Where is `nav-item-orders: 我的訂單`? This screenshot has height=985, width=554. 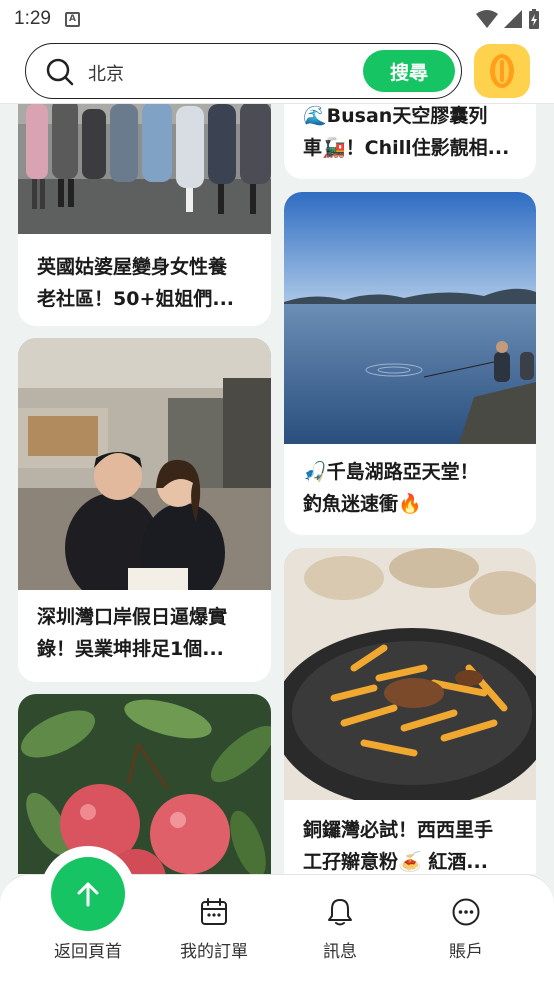
nav-item-orders: 我的訂單 is located at coordinates (214, 930).